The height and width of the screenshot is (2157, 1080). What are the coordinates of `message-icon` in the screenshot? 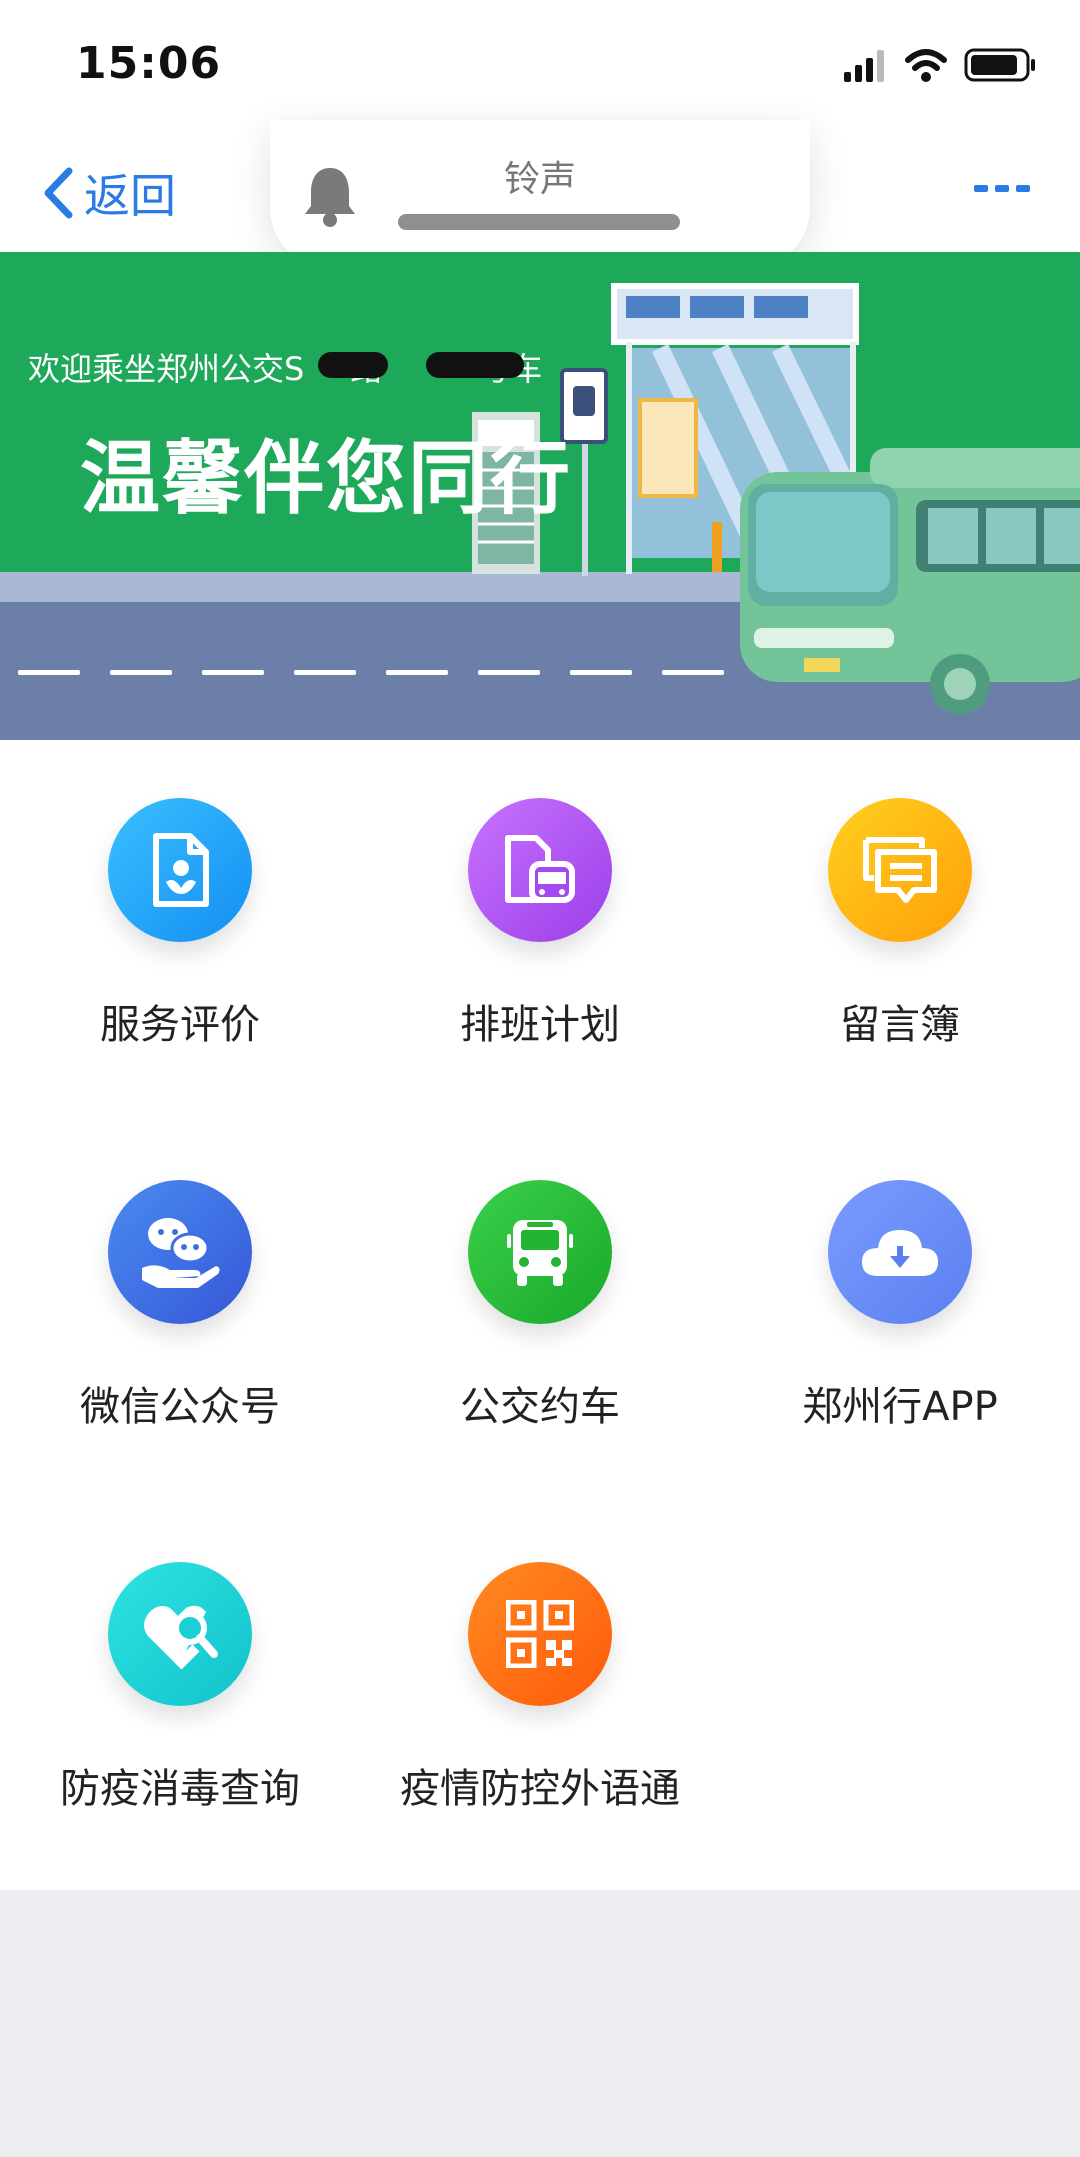 It's located at (900, 870).